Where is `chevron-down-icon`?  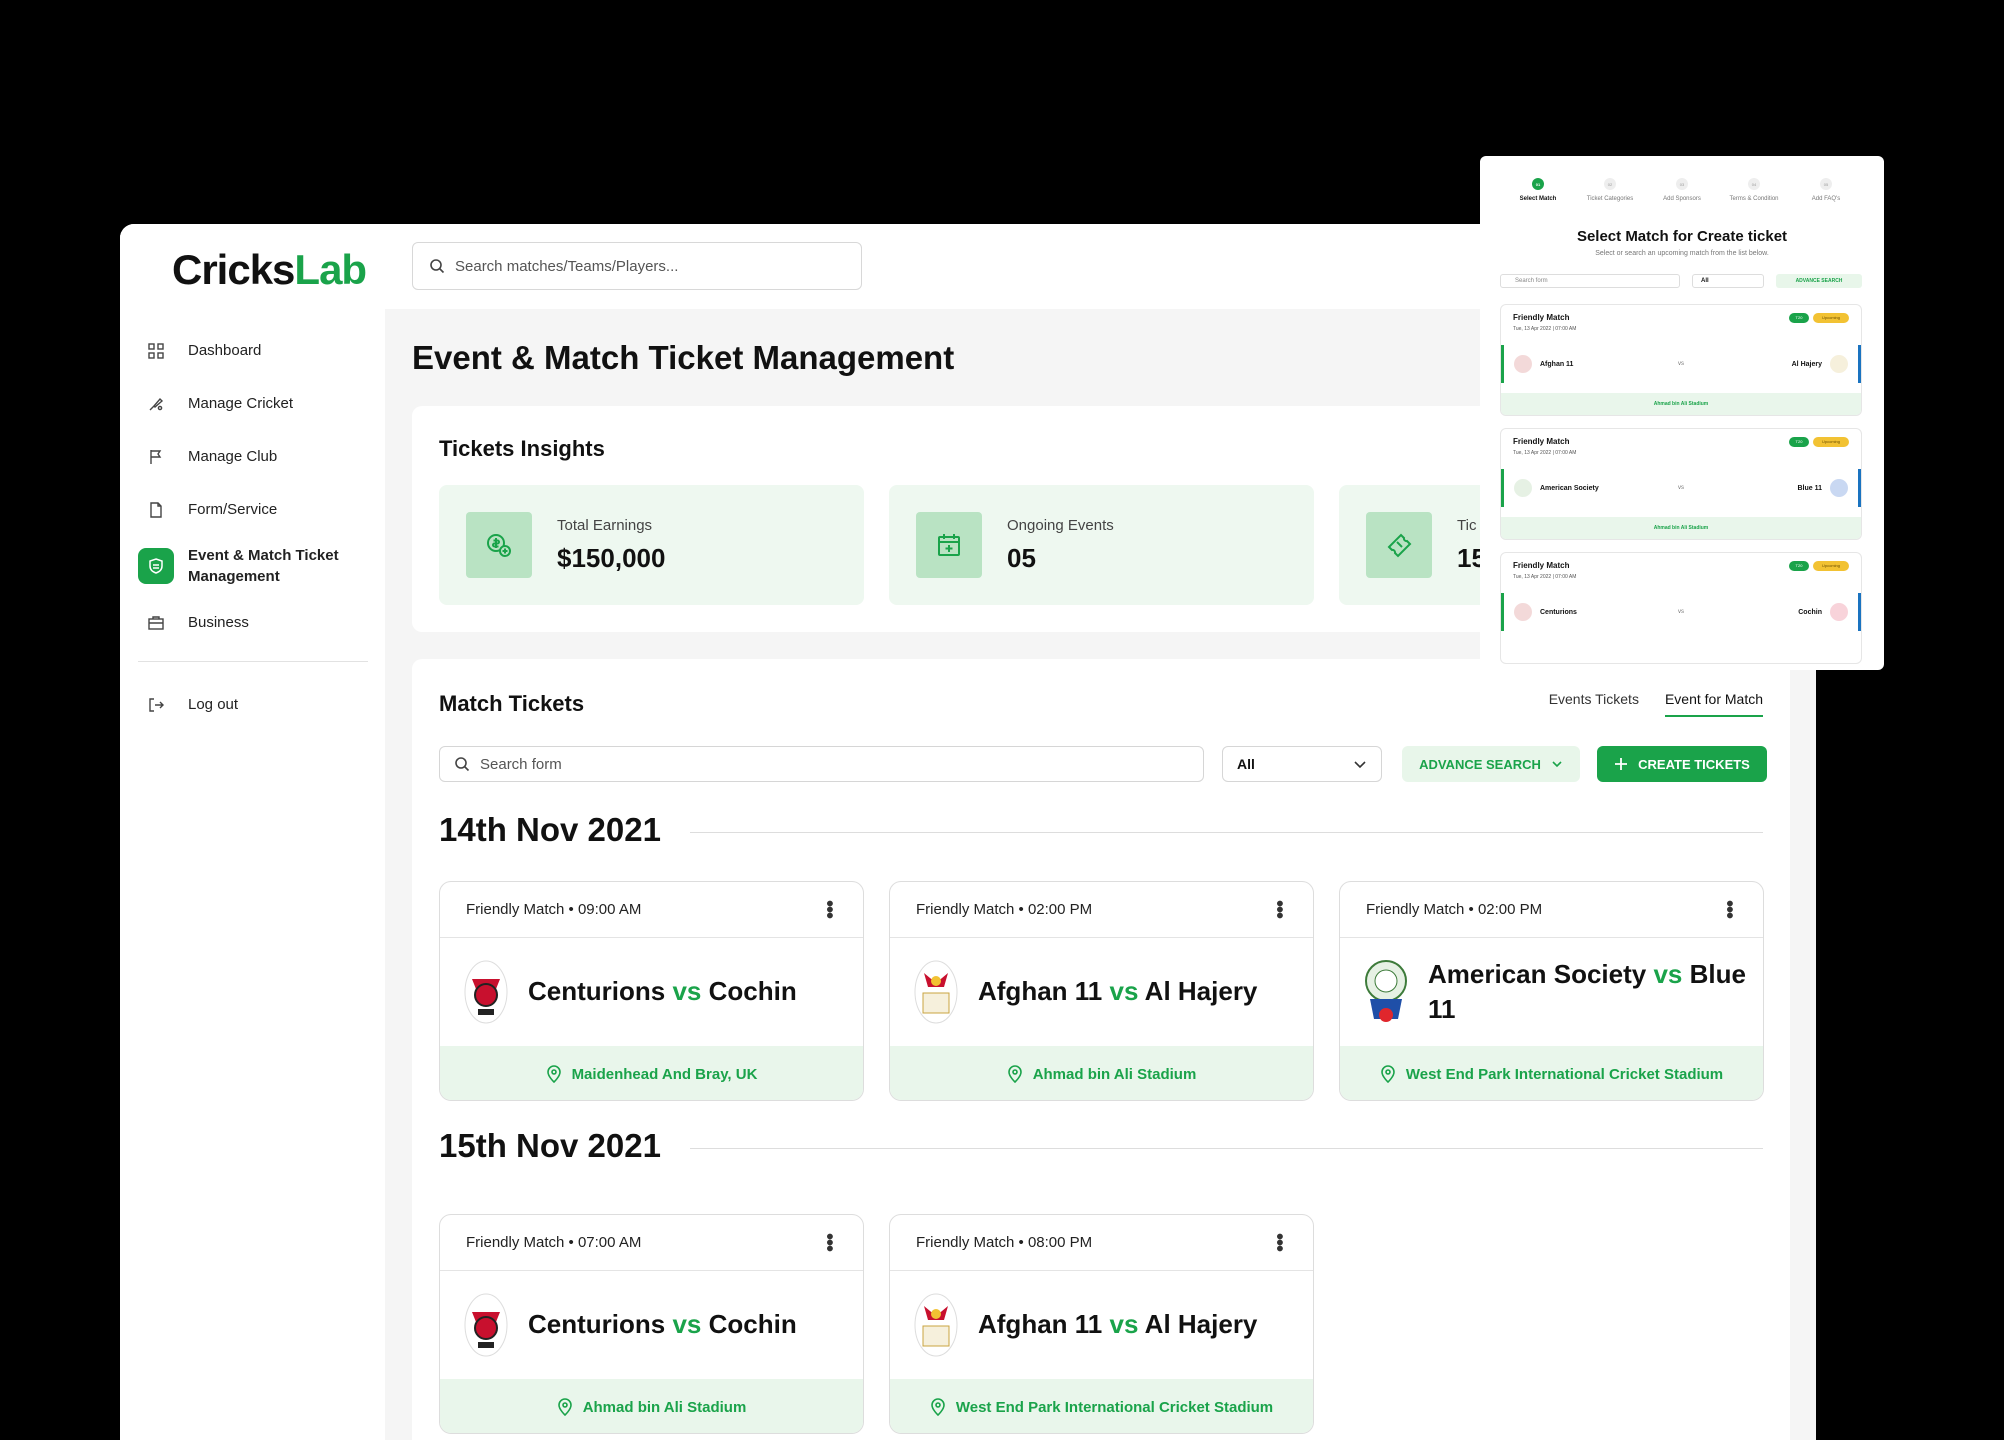
chevron-down-icon is located at coordinates (1360, 765).